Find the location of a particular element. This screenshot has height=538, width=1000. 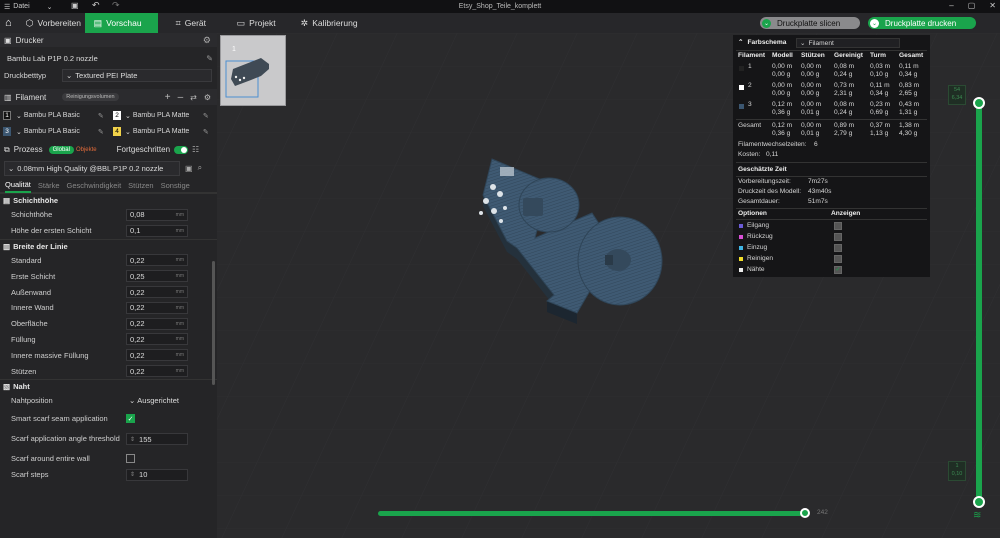

printer-icon: ▣ is located at coordinates (8, 40).